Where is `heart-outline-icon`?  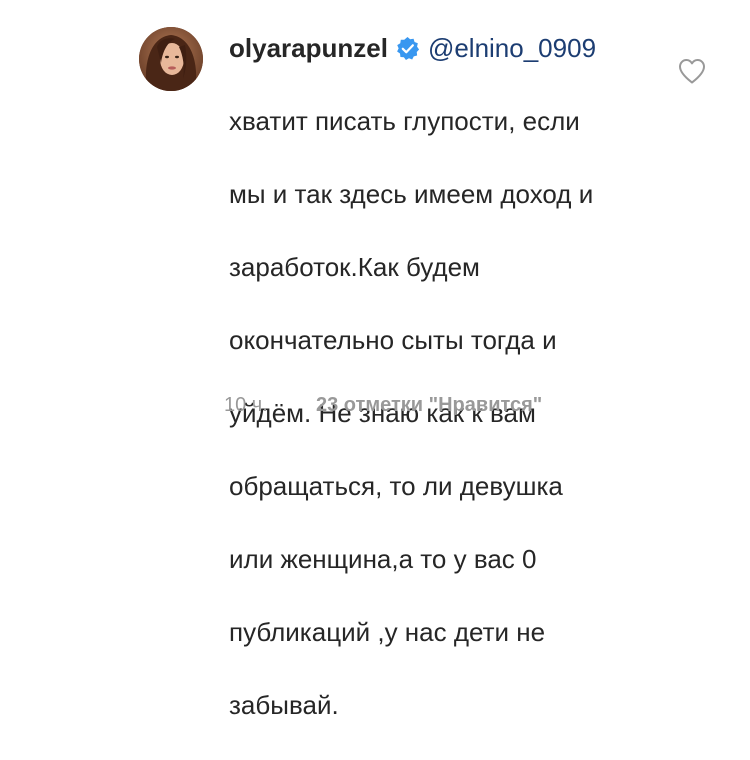
heart-outline-icon is located at coordinates (692, 71).